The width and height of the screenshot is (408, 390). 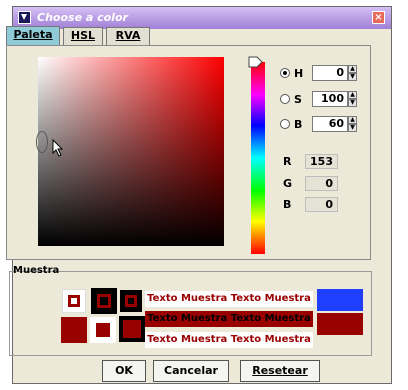 What do you see at coordinates (298, 99) in the screenshot?
I see `s-label: S` at bounding box center [298, 99].